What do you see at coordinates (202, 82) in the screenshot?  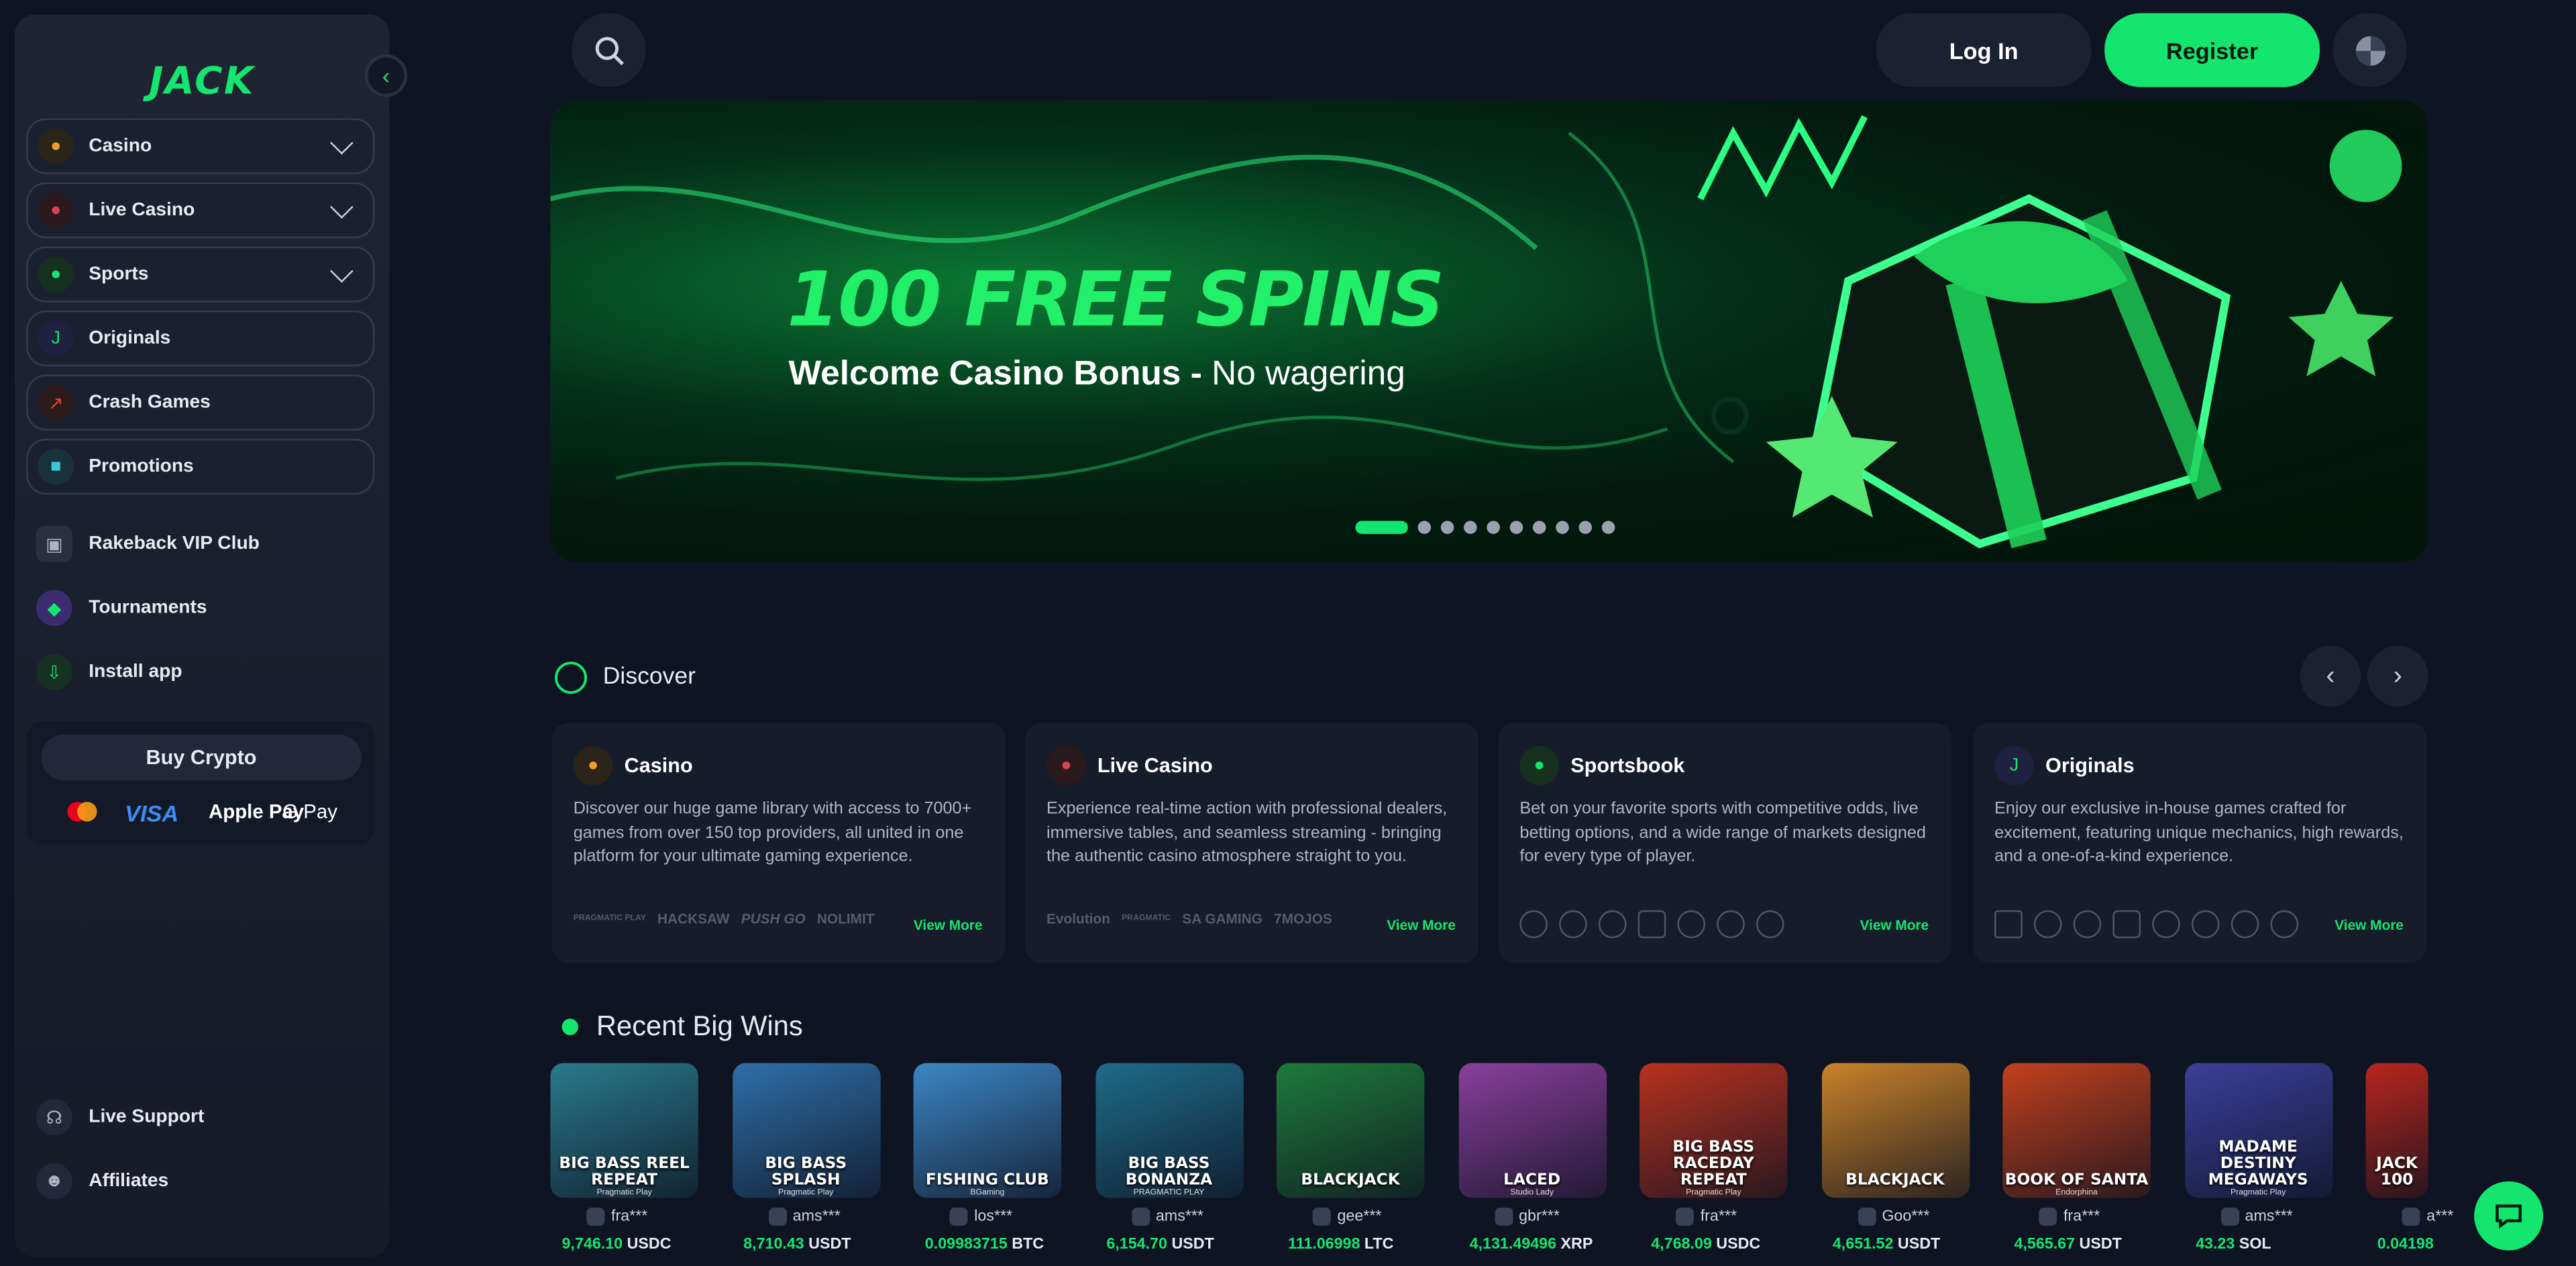 I see `brand-logo: JACK` at bounding box center [202, 82].